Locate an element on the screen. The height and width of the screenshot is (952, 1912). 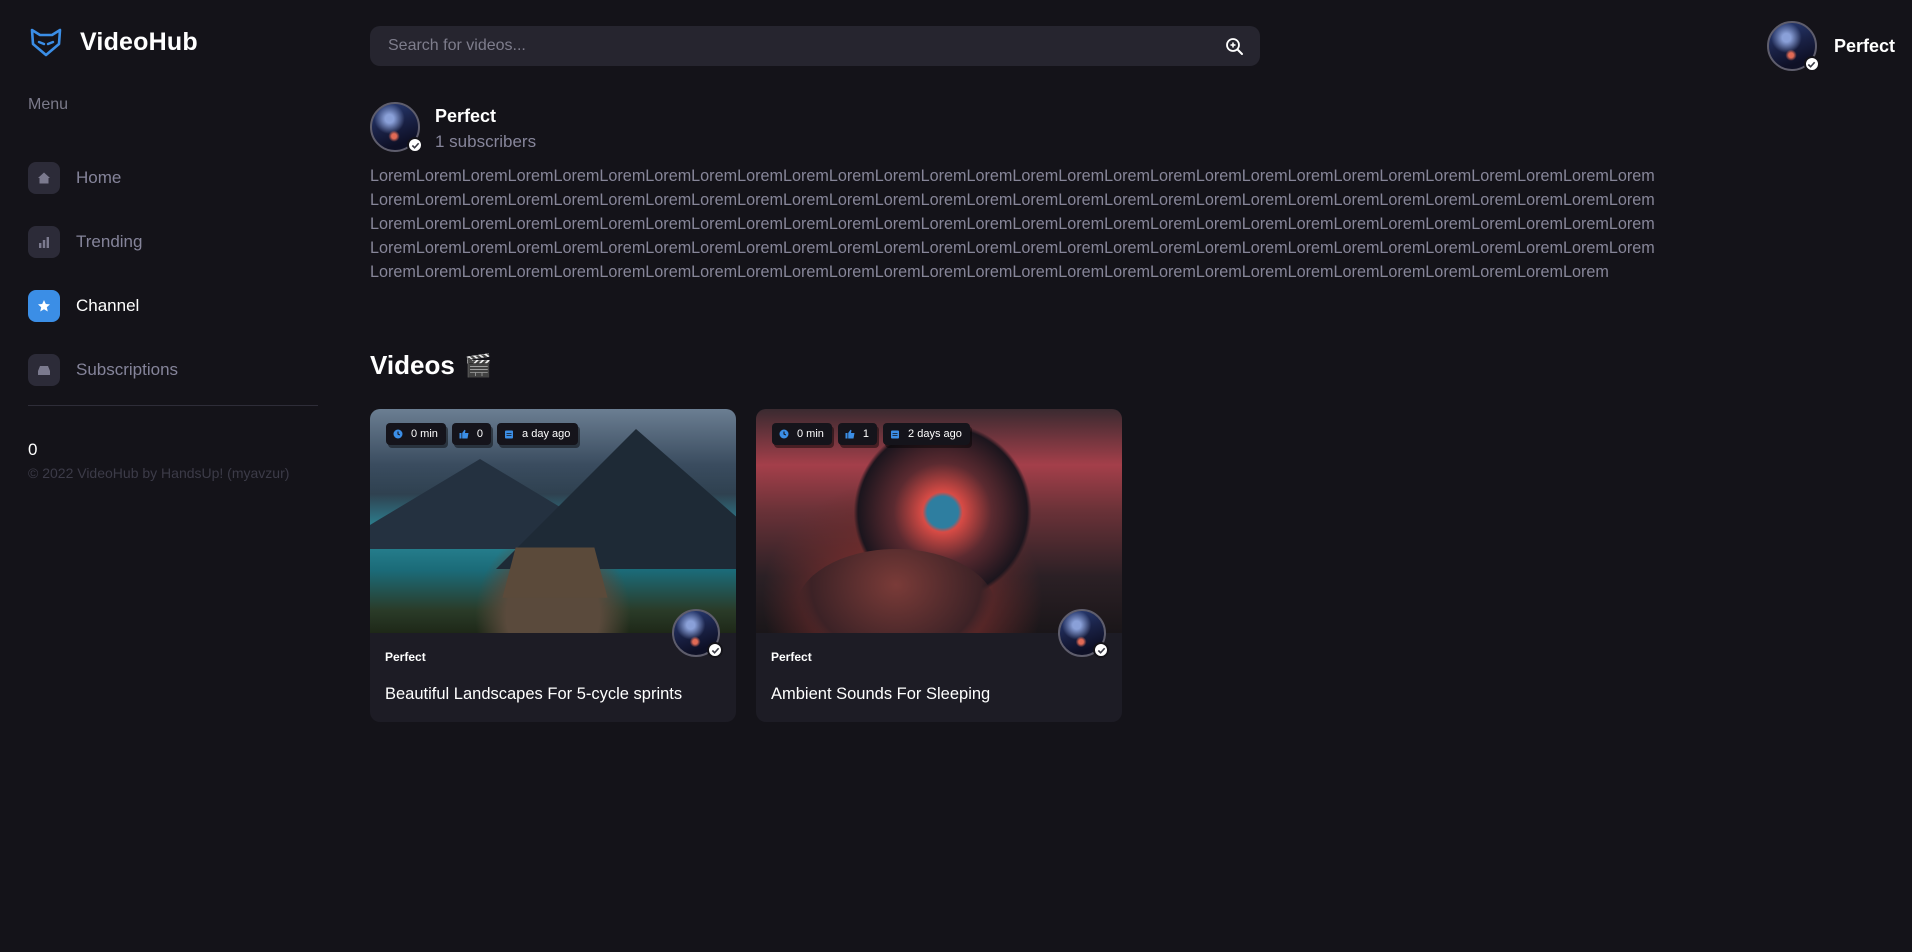
sidebar-item-trending: Trending is located at coordinates (173, 242).